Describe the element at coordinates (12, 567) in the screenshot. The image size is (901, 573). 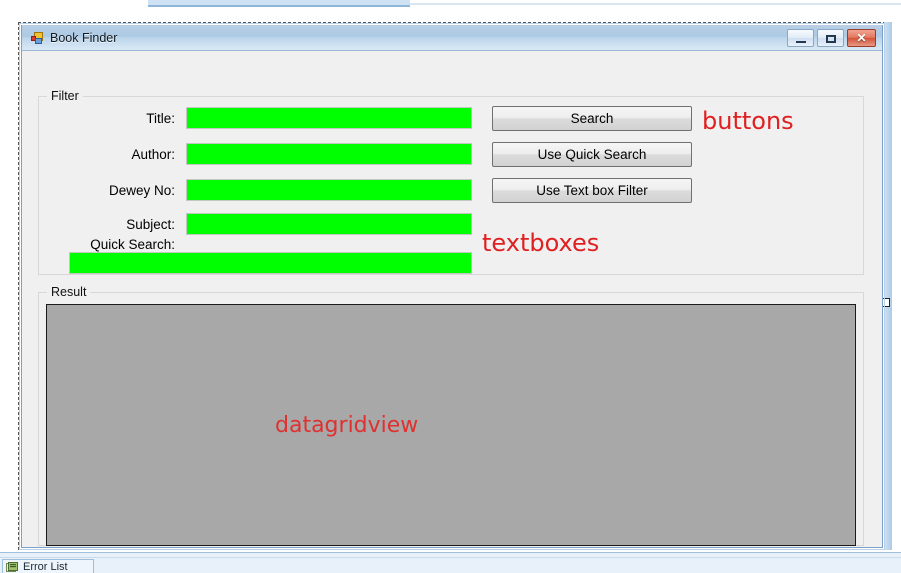
I see `error-list-icon` at that location.